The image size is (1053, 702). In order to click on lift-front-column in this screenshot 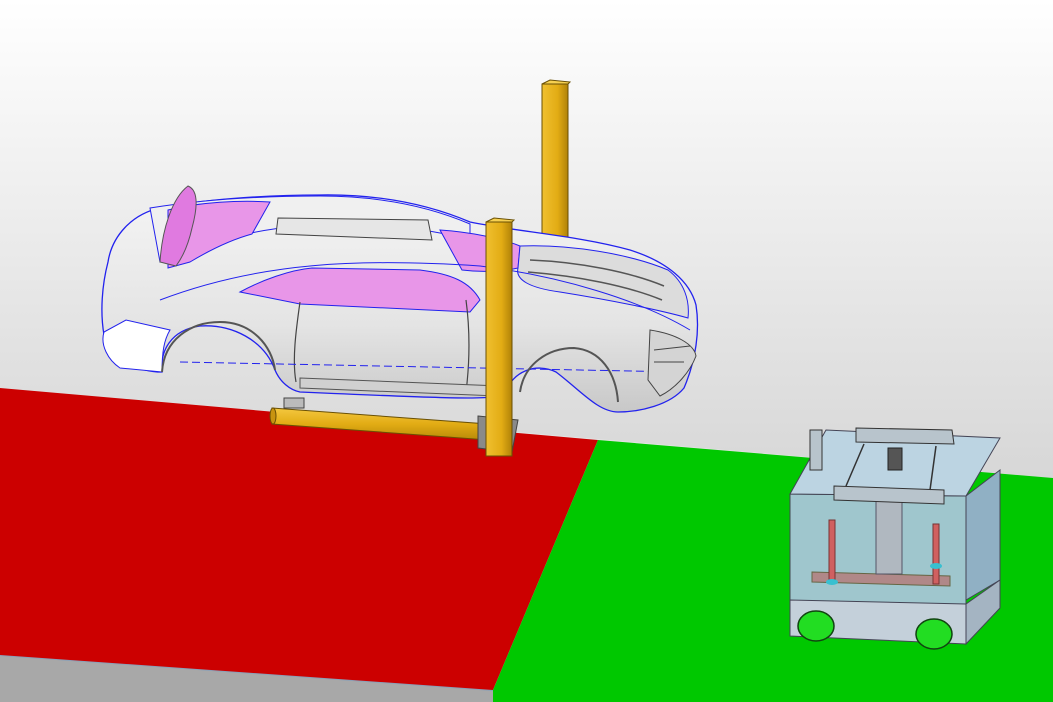, I will do `click(499, 339)`.